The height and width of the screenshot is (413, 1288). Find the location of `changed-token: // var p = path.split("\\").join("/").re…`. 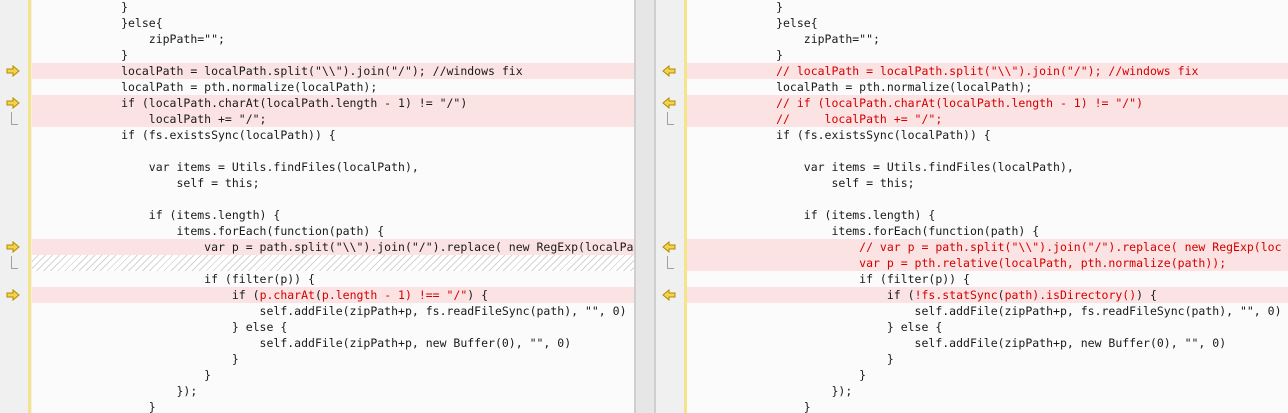

changed-token: // var p = path.split("\\").join("/").re… is located at coordinates (987, 247).